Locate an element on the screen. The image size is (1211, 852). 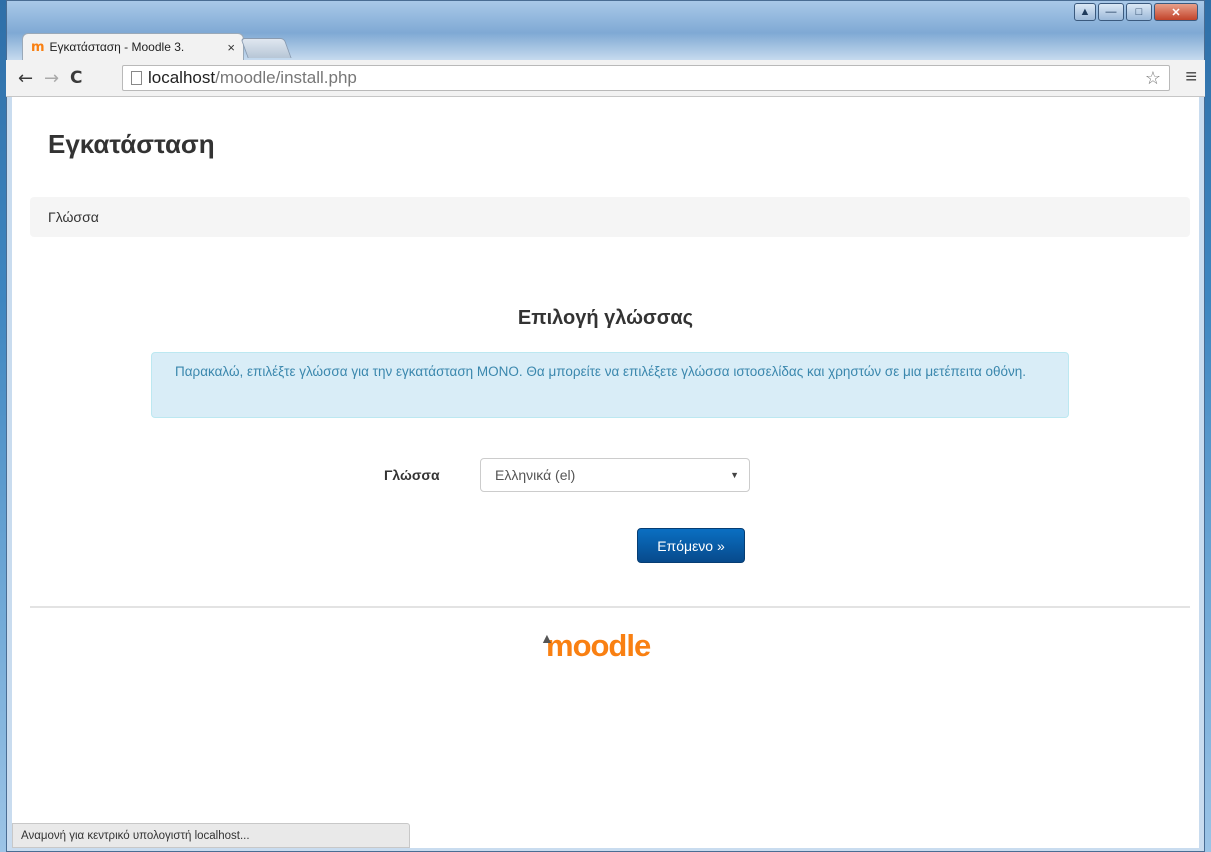
dropdown-arrow-icon: ▼ is located at coordinates (734, 475).